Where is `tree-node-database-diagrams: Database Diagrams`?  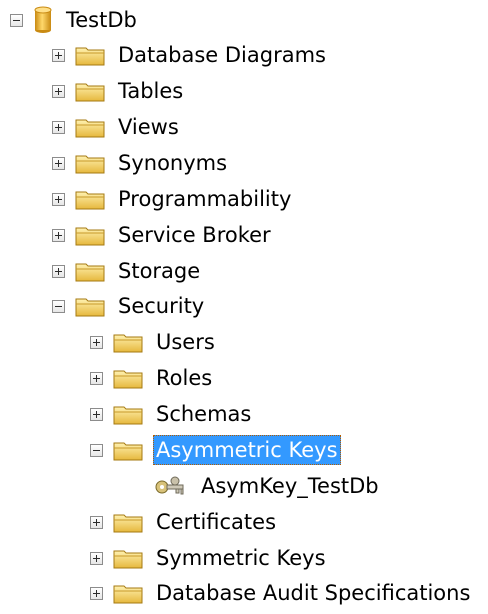
tree-node-database-diagrams: Database Diagrams is located at coordinates (190, 55).